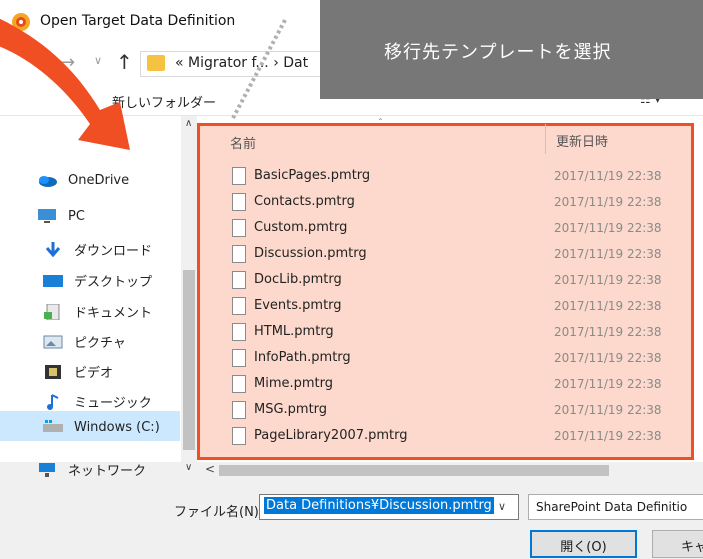 This screenshot has height=559, width=703. I want to click on file-row: Custom.pmtrg 2017/11/19 22:38, so click(457, 229).